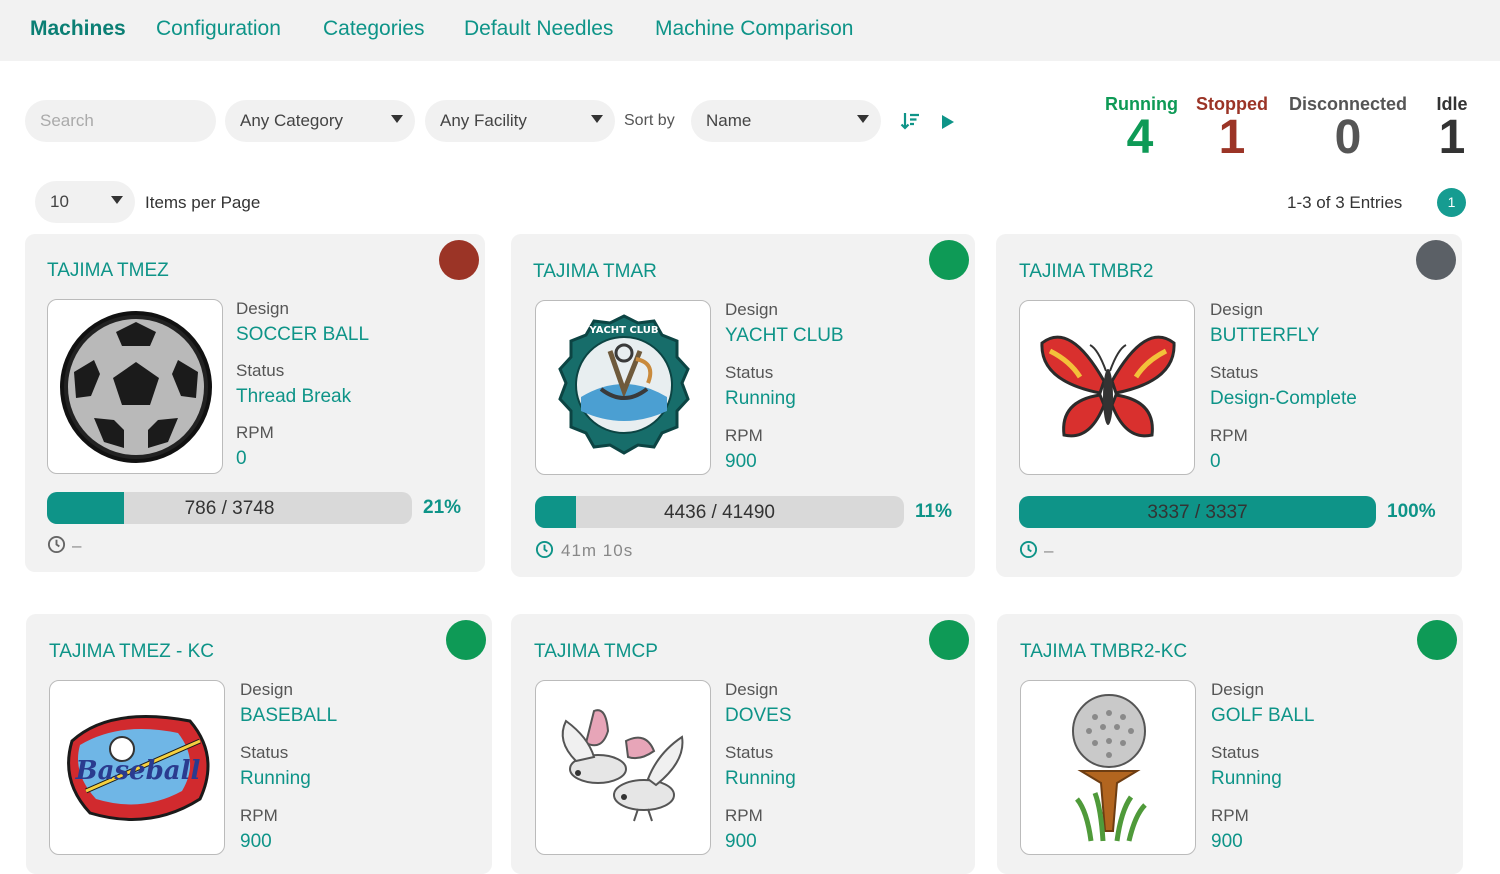  I want to click on stat-running: Running 4, so click(1141, 129).